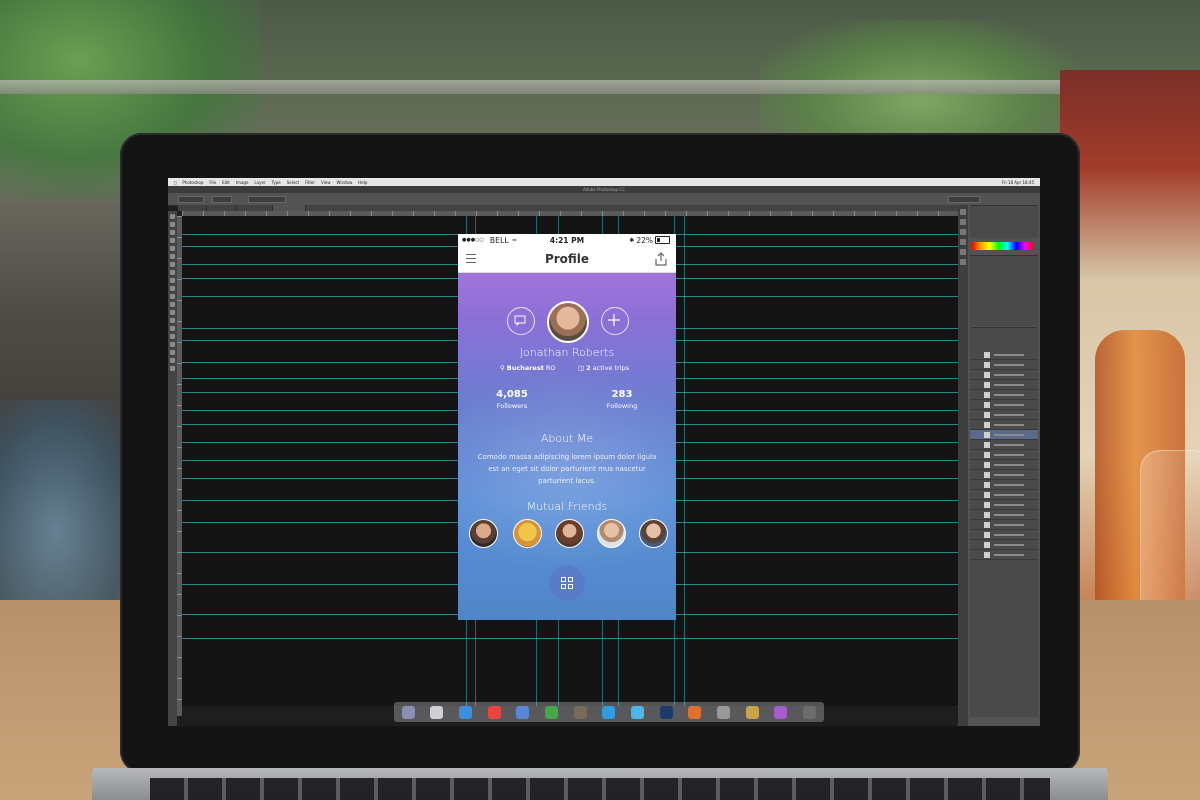 The height and width of the screenshot is (800, 1200). Describe the element at coordinates (172, 368) in the screenshot. I see `zoom-tool-icon` at that location.